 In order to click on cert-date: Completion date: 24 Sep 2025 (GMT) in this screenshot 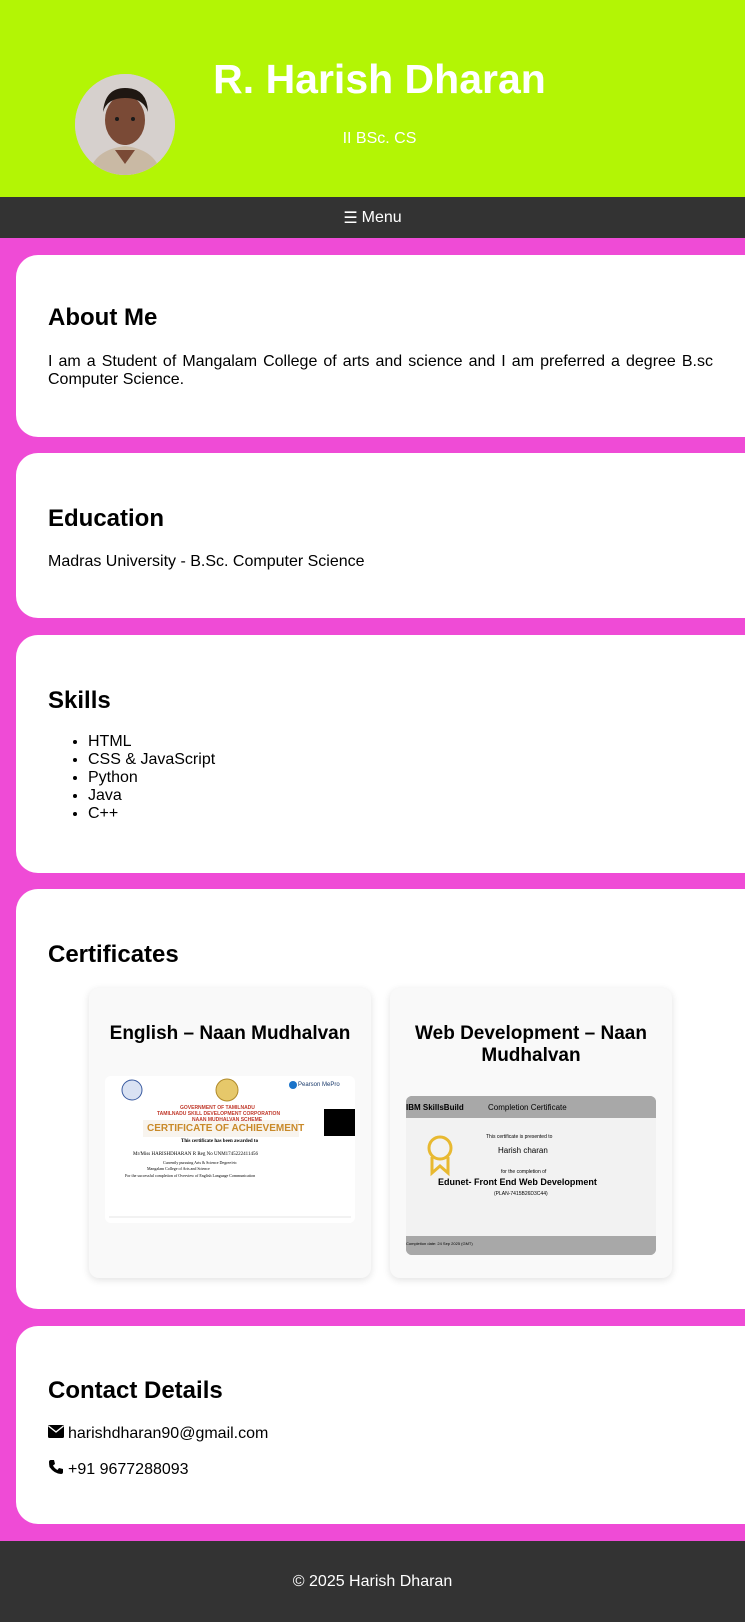, I will do `click(439, 1243)`.